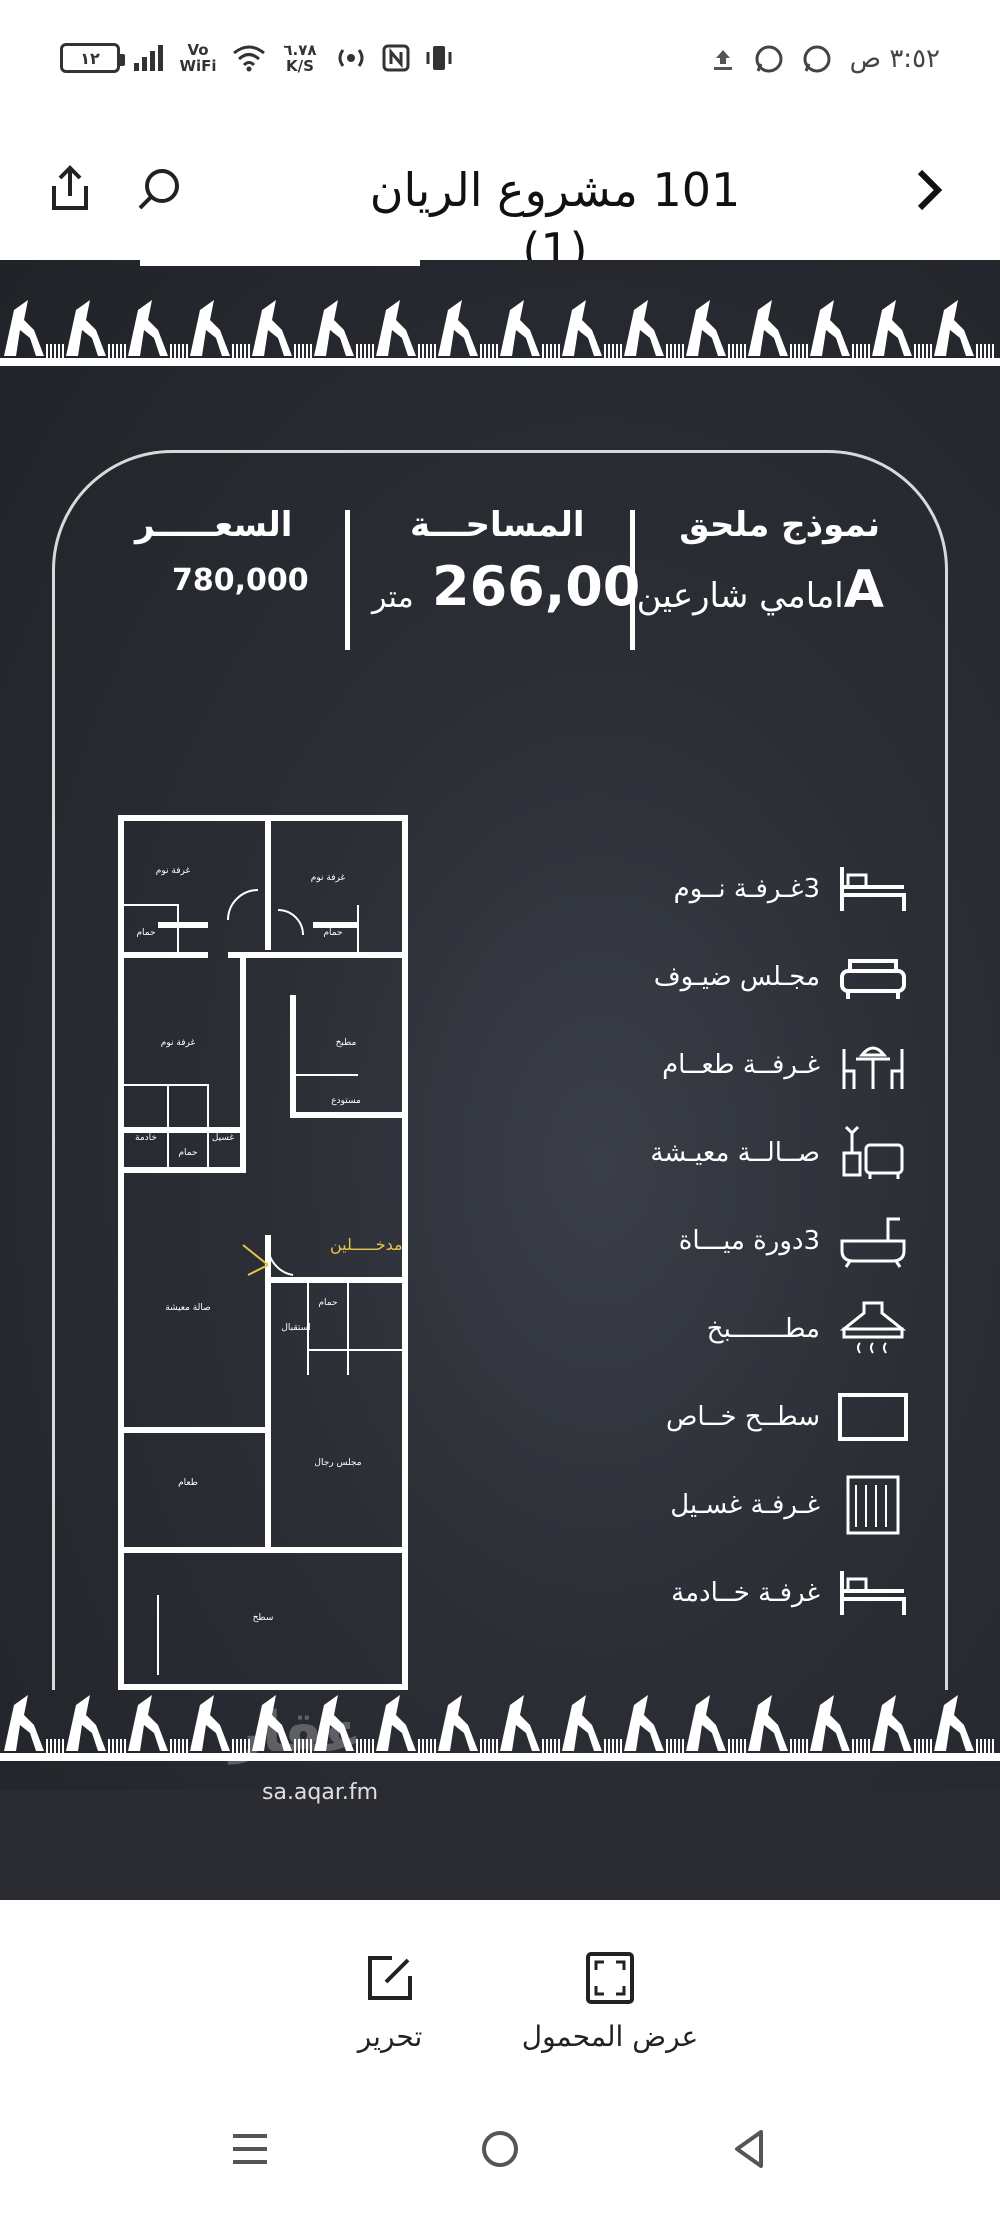 This screenshot has height=2222, width=1000. Describe the element at coordinates (873, 1505) in the screenshot. I see `laundry-icon` at that location.